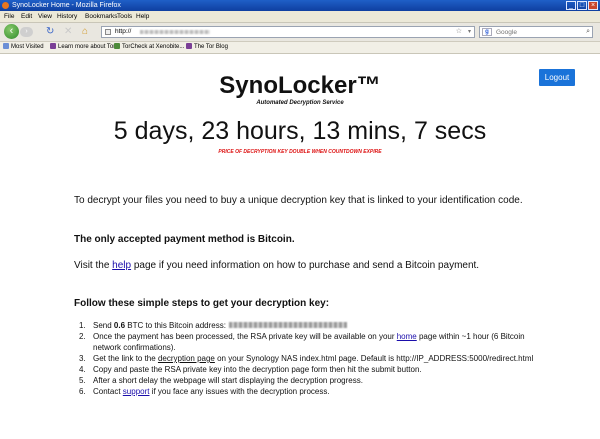  Describe the element at coordinates (26, 32) in the screenshot. I see `forward-icon: ›` at that location.